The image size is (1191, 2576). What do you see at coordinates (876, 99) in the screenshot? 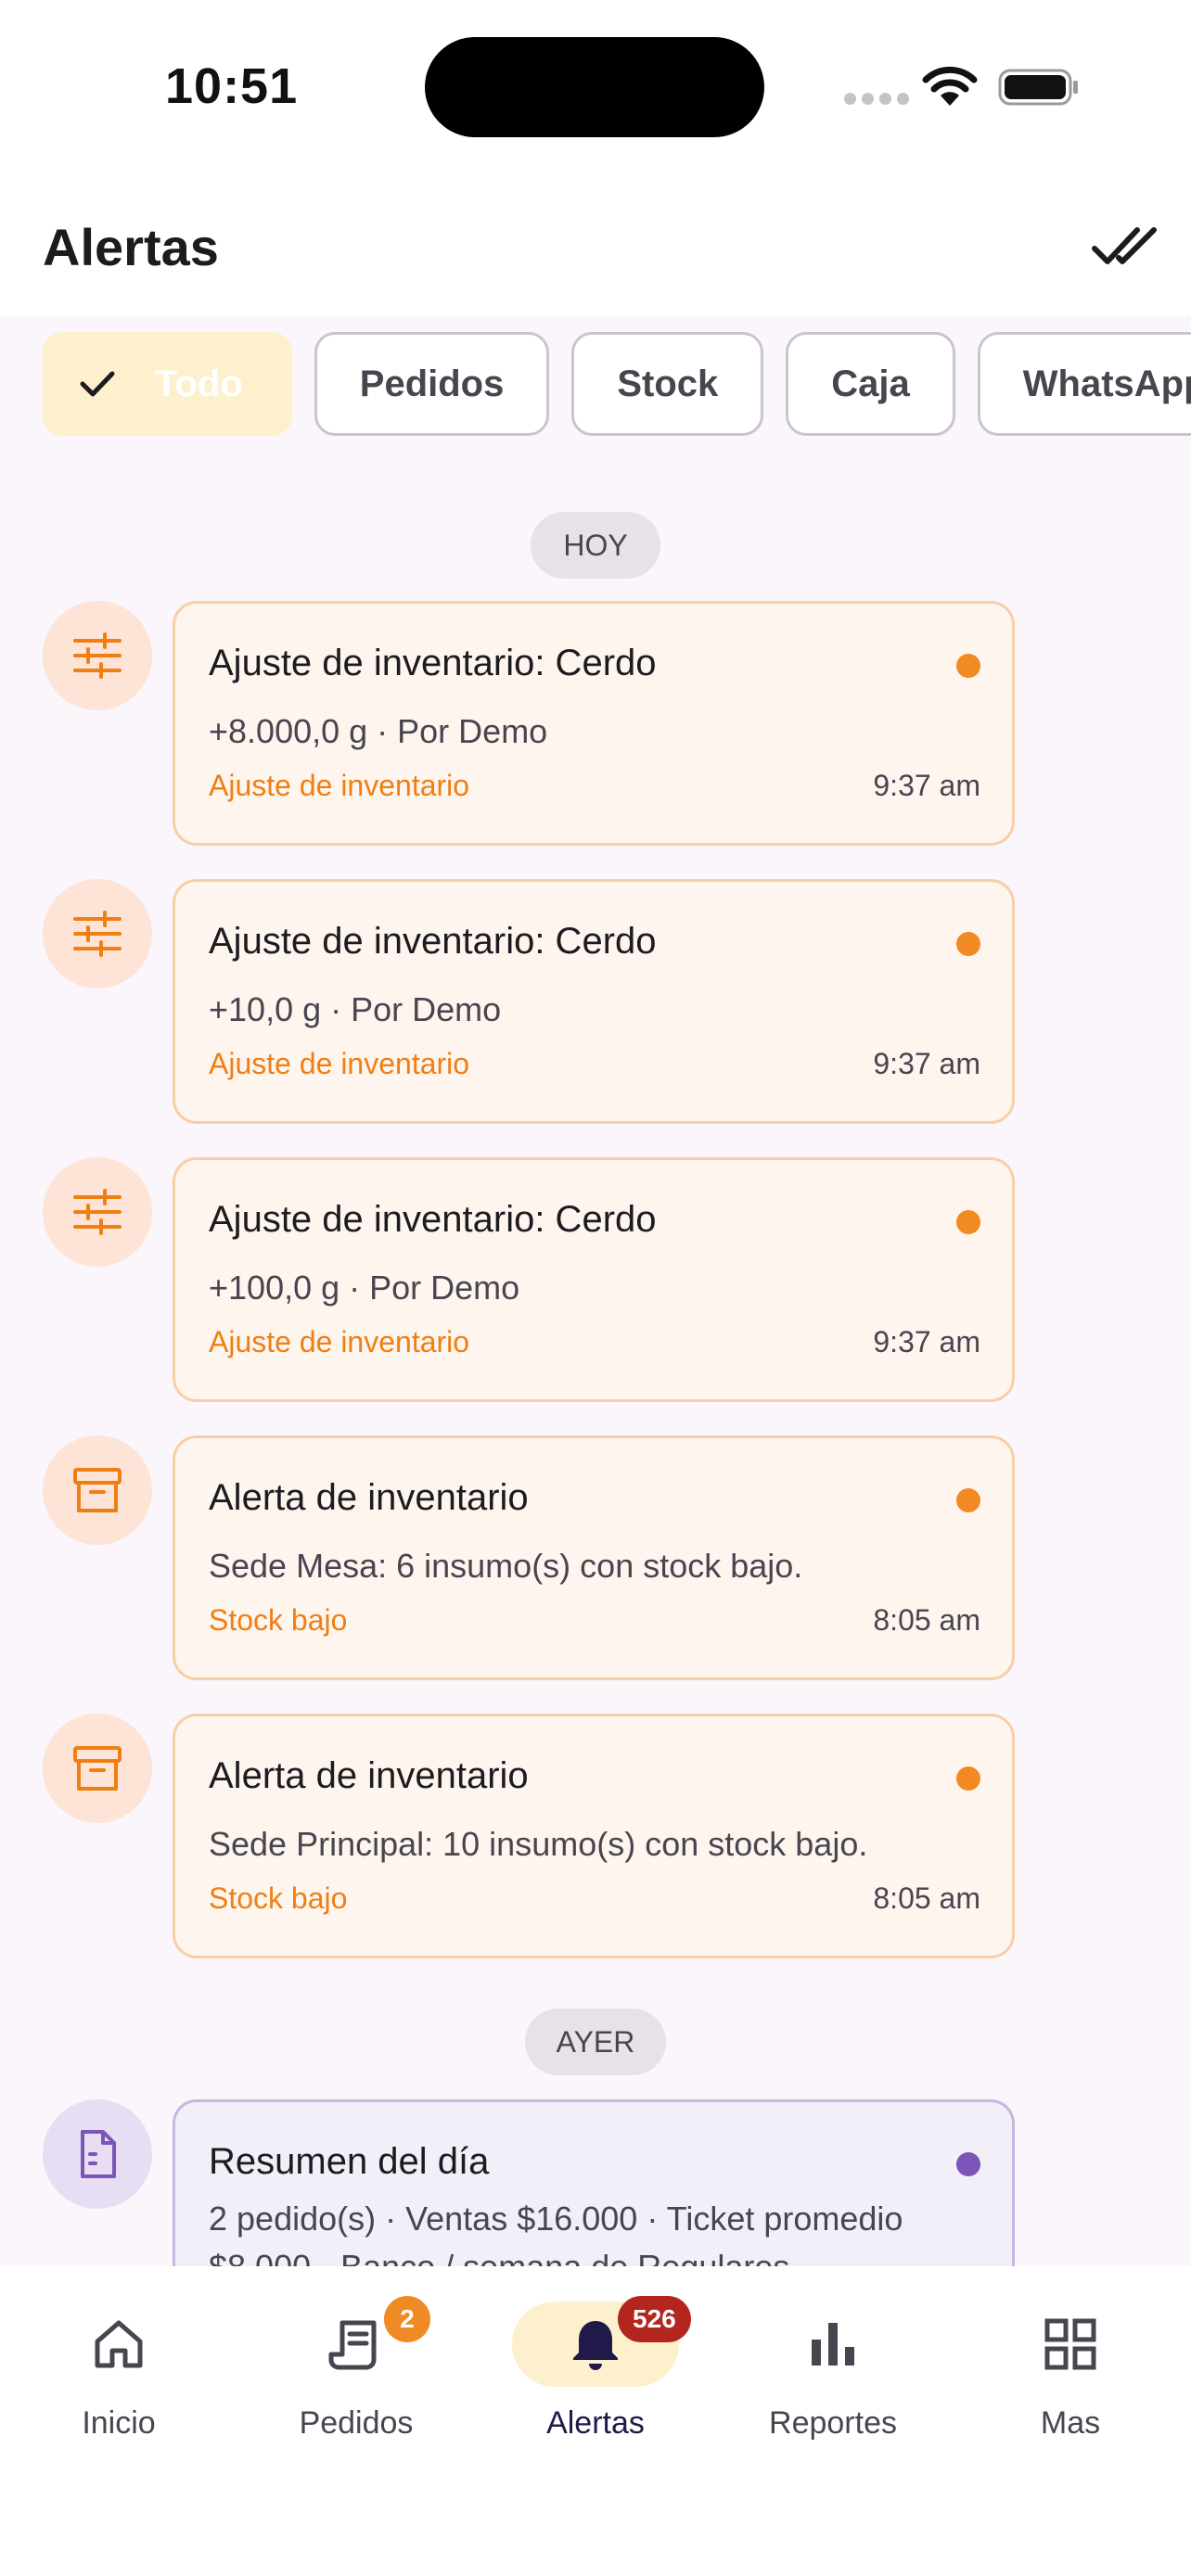
I see `cellular-signal-icon` at bounding box center [876, 99].